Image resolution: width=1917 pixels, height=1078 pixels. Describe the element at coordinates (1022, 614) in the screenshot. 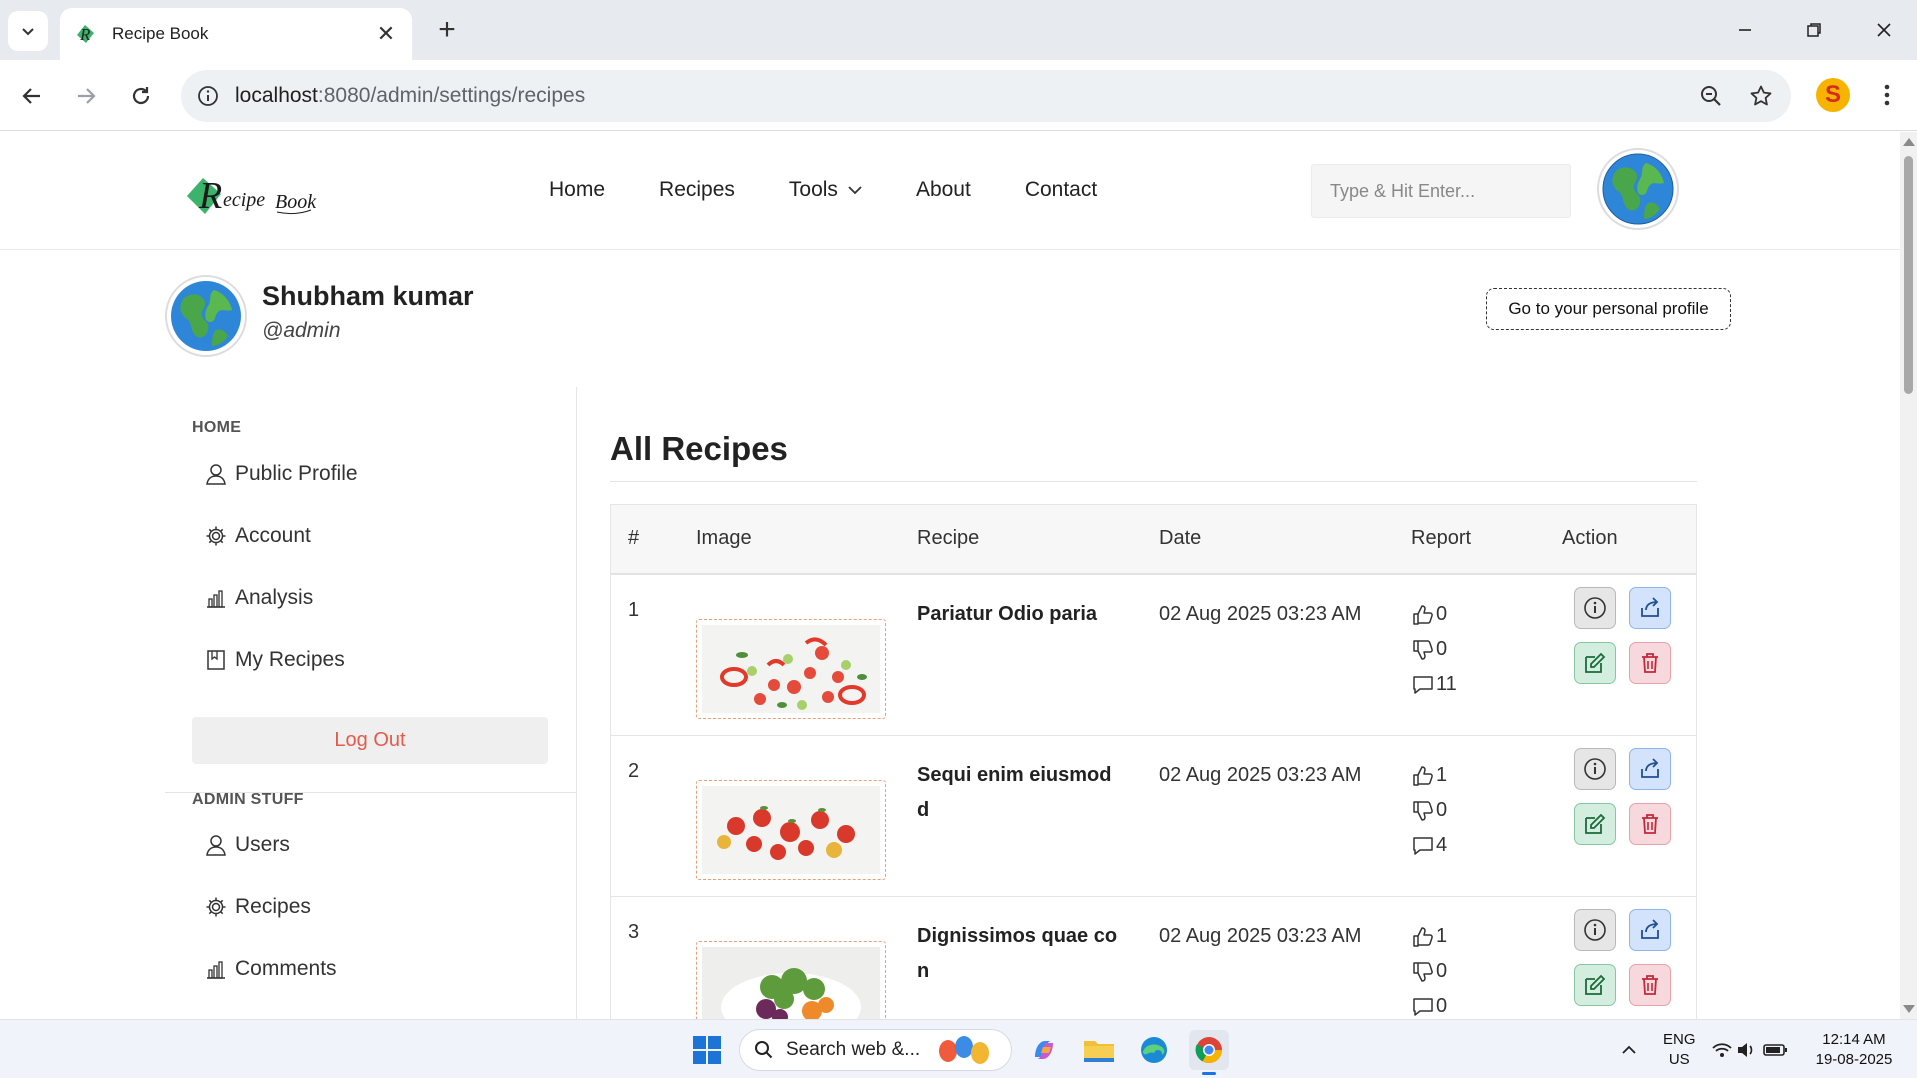

I see `recipe-name: Pariatur Odio paria` at that location.